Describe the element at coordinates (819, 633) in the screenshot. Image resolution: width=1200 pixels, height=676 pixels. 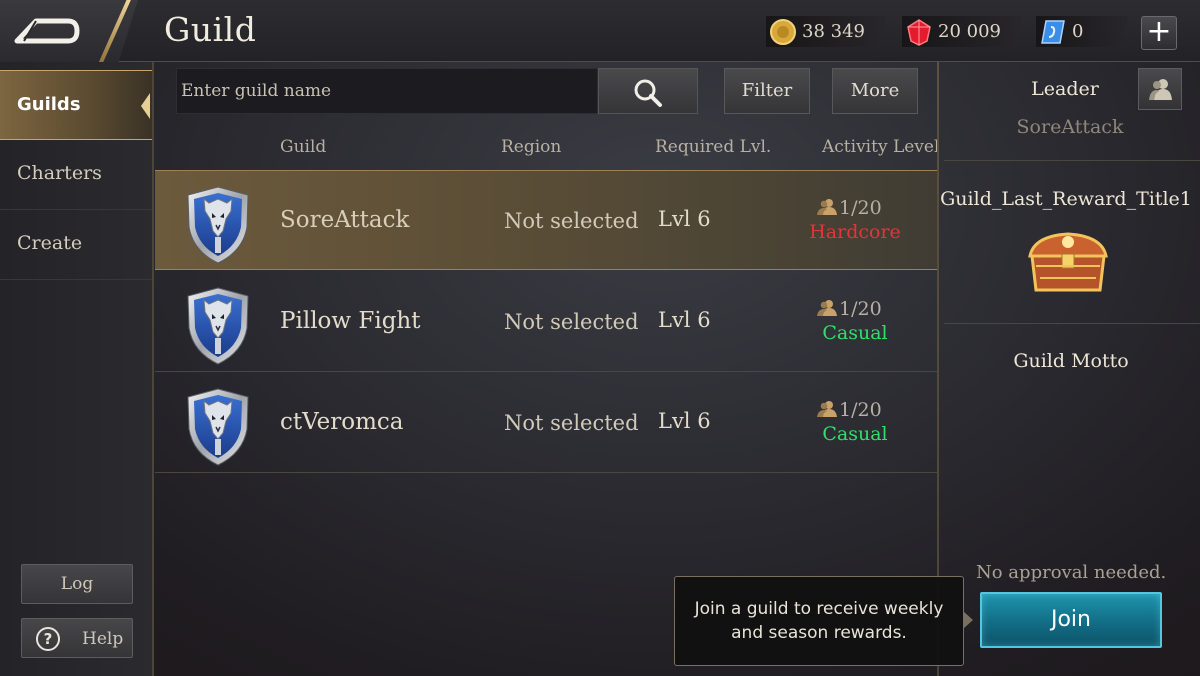
I see `tooltip-line-2: and season rewards.` at that location.